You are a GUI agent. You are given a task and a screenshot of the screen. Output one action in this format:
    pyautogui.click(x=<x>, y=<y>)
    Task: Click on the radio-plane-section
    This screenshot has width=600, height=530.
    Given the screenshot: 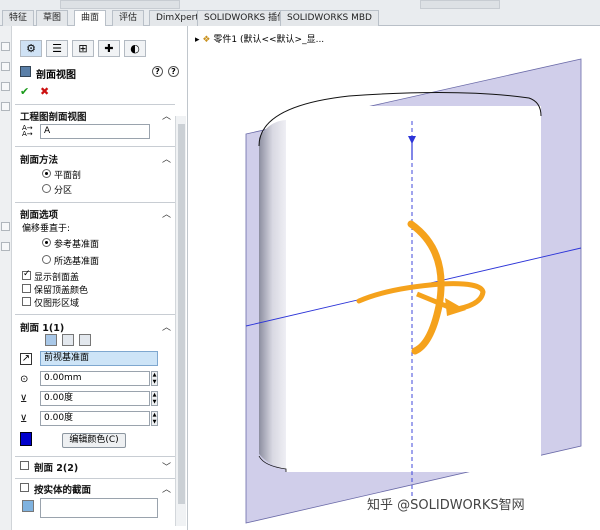 What is the action you would take?
    pyautogui.click(x=46, y=173)
    